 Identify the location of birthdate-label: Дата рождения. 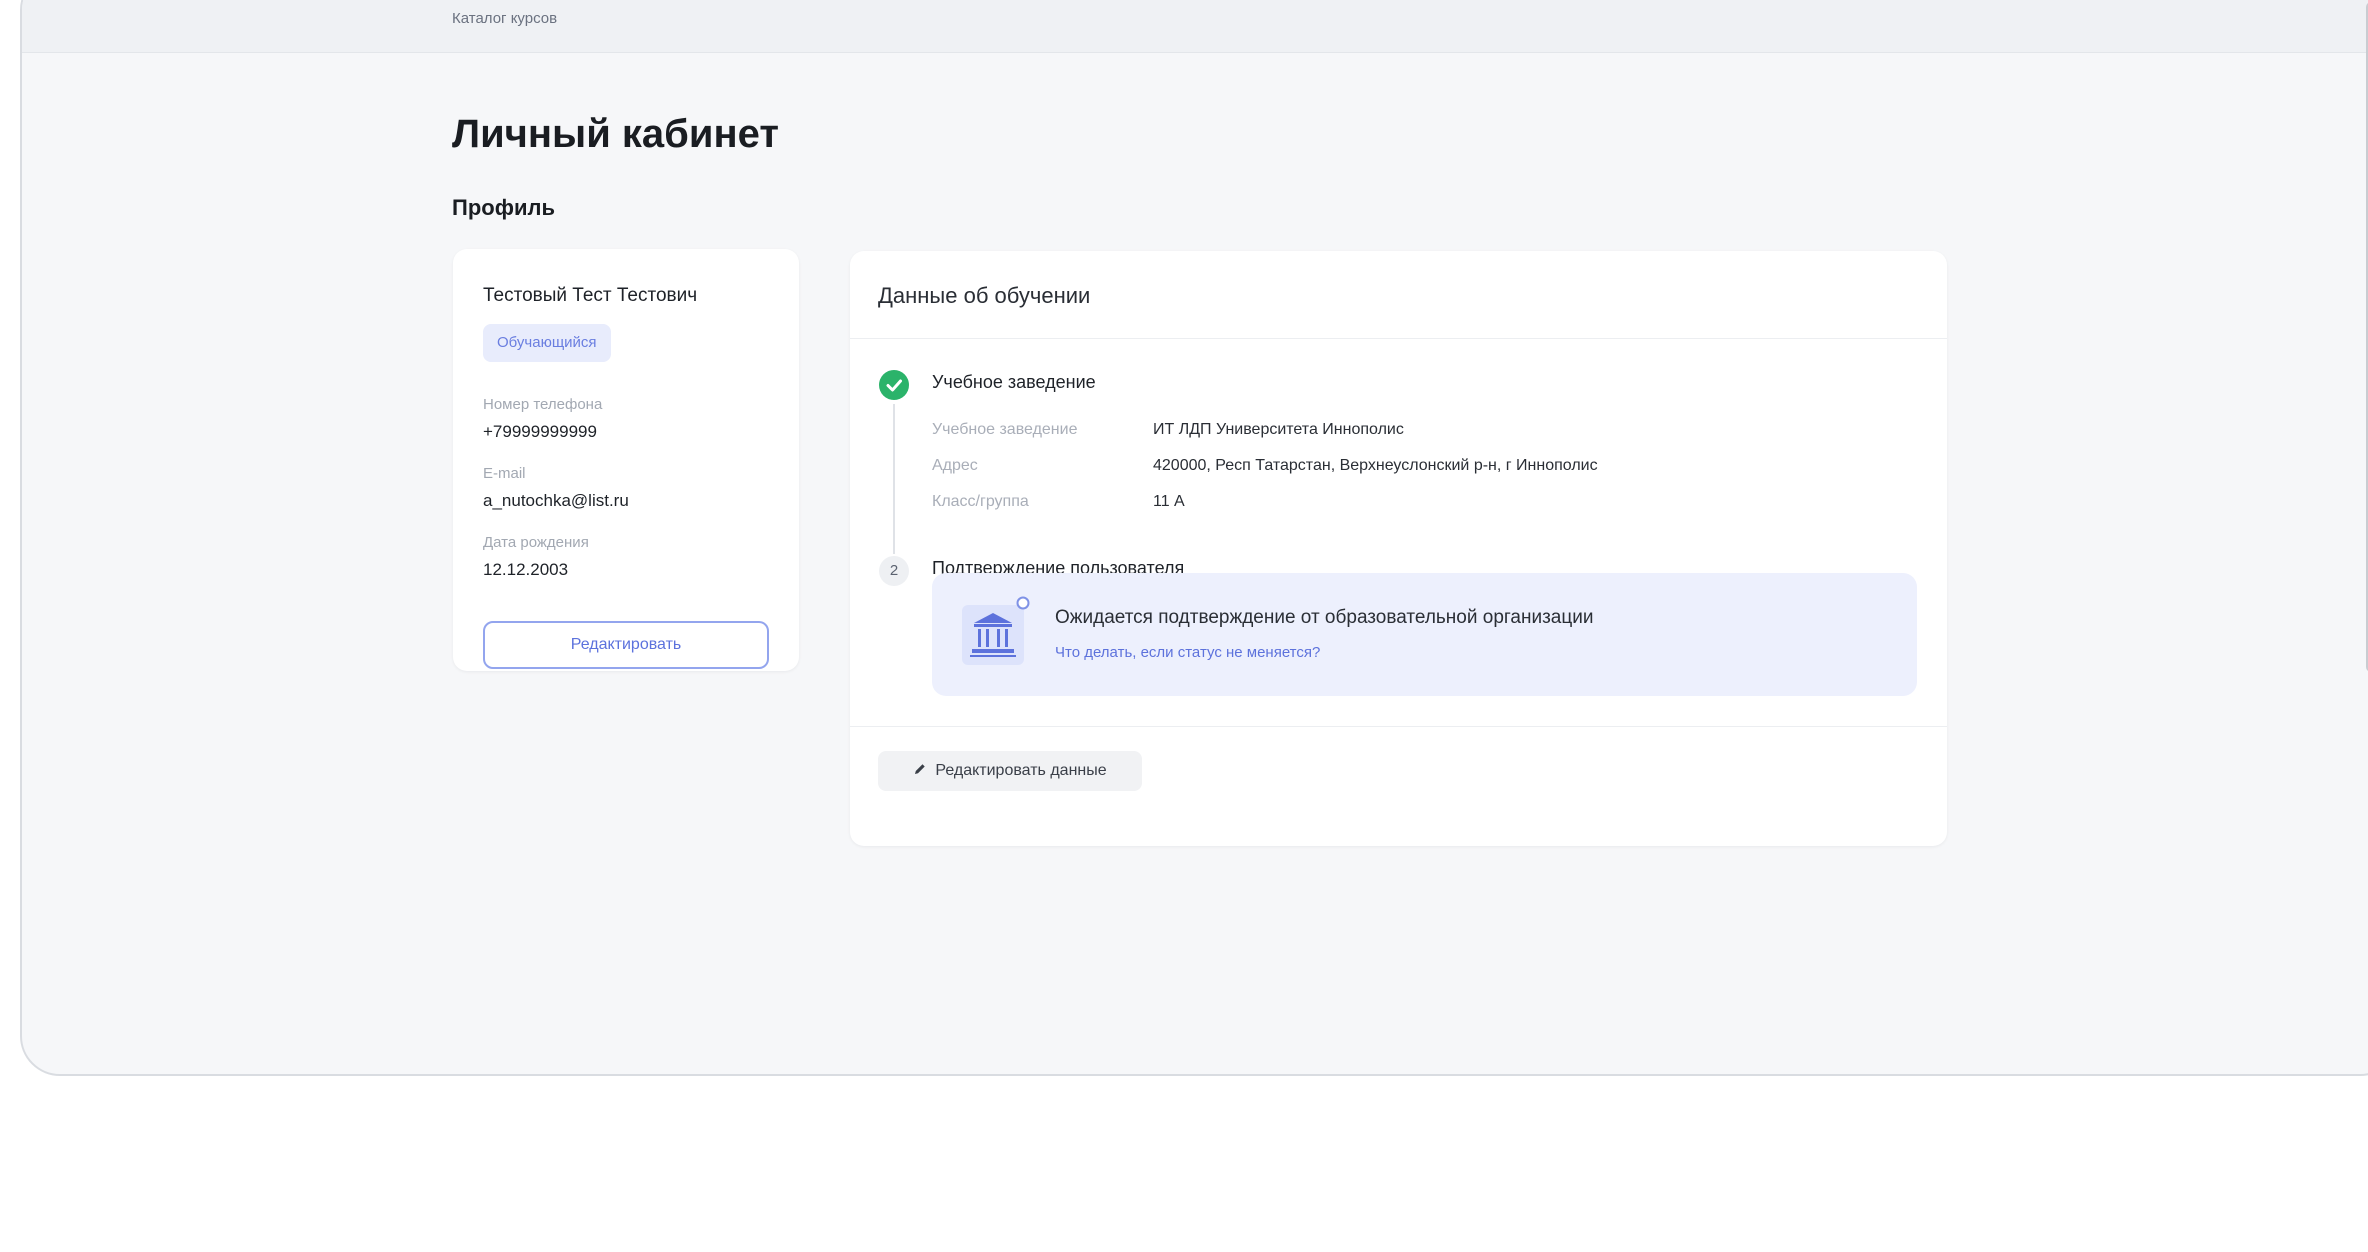
(536, 542).